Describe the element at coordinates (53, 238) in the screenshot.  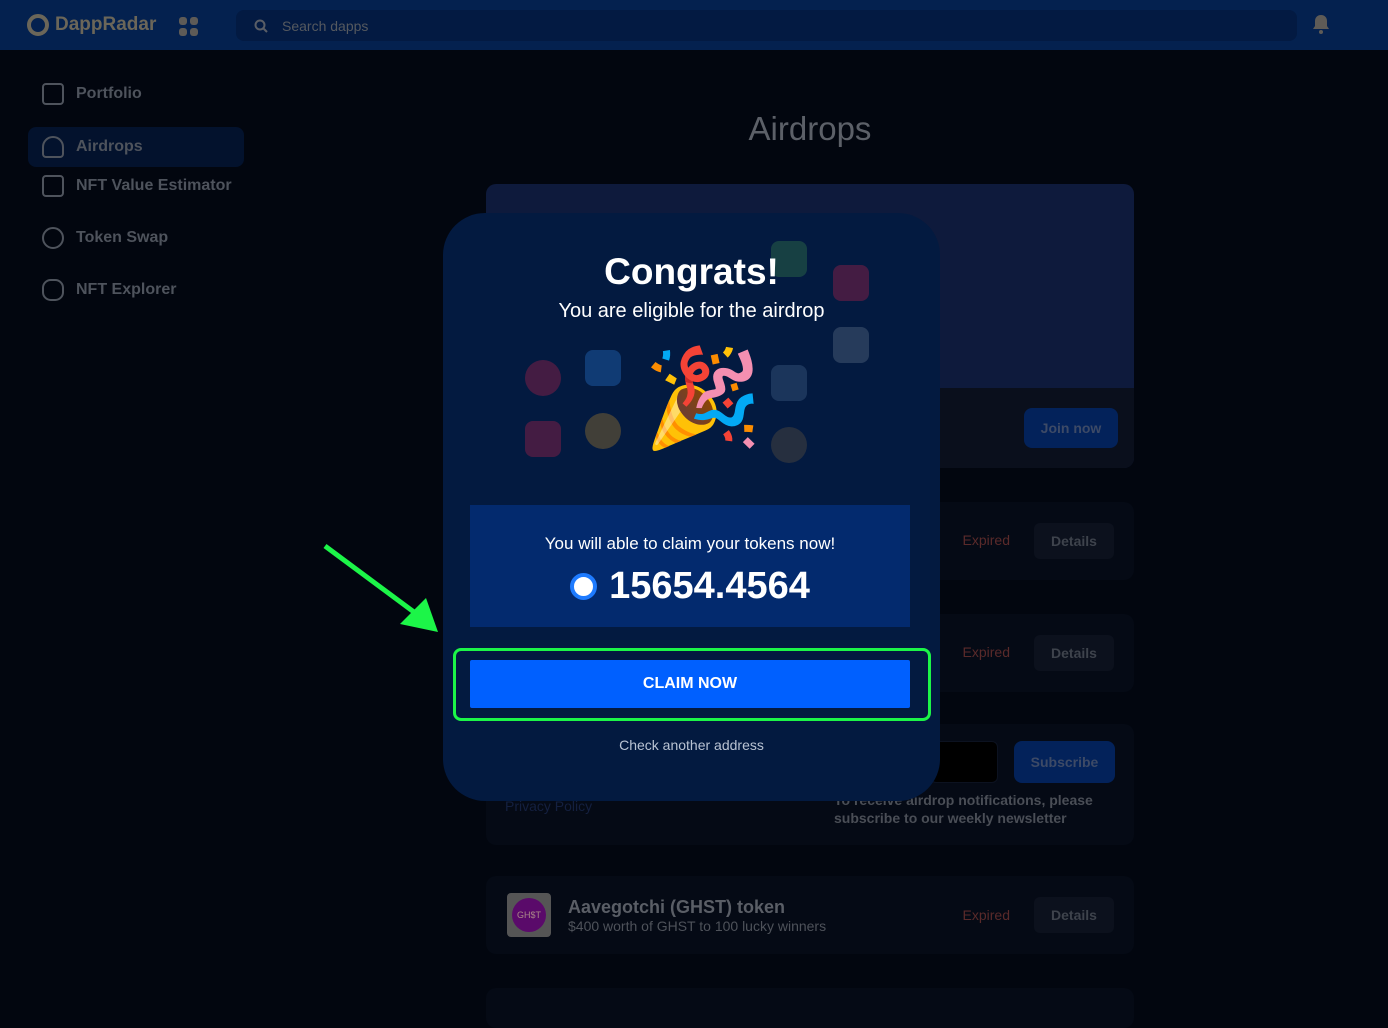
I see `swap-icon` at that location.